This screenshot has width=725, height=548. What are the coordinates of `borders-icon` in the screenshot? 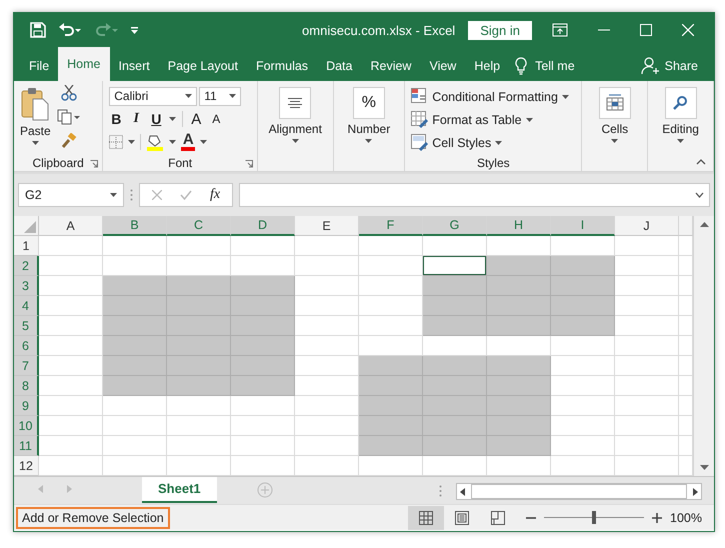 It's located at (116, 142).